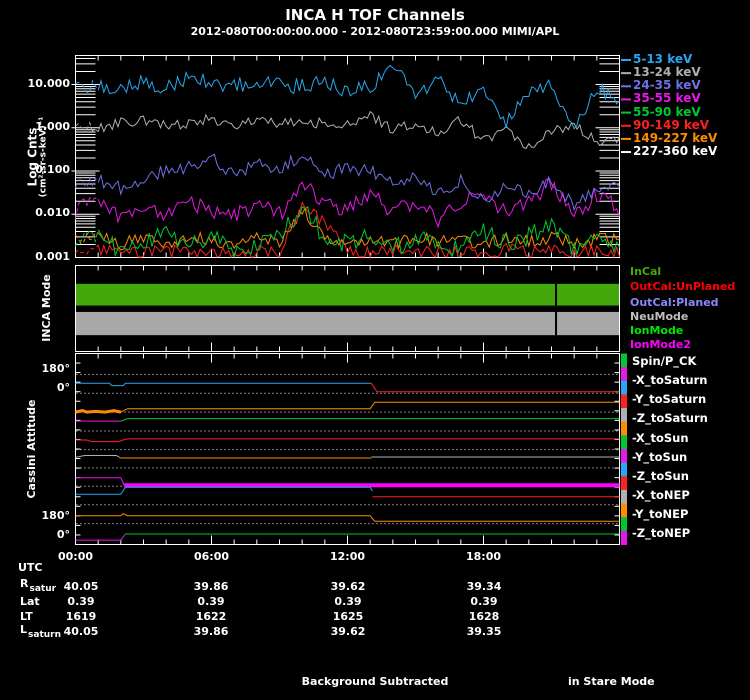 This screenshot has width=750, height=700. Describe the element at coordinates (670, 418) in the screenshot. I see `attitude-legend-item: -Z_toSaturn` at that location.